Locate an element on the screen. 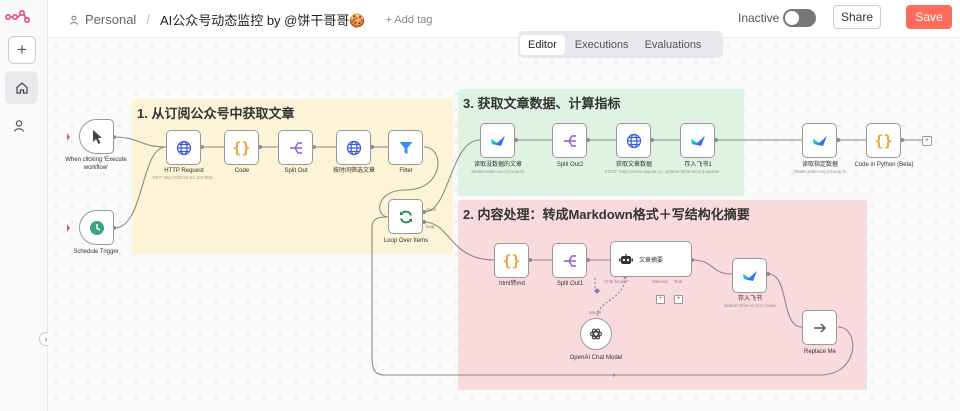 This screenshot has width=960, height=411. node-split-out is located at coordinates (295, 147).